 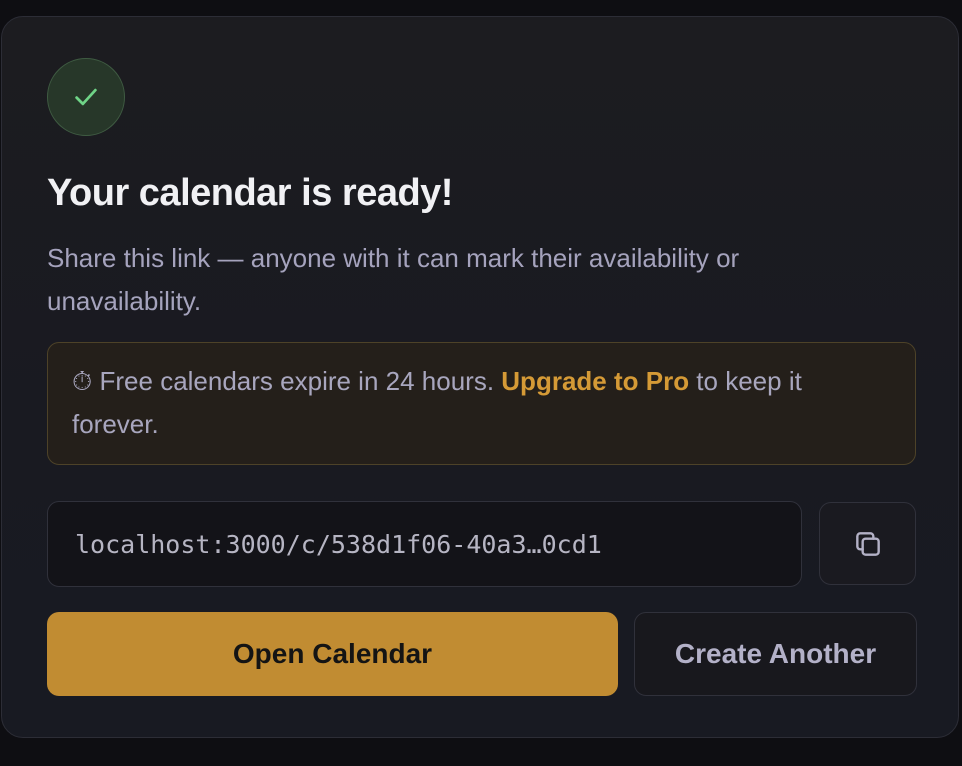 I want to click on create-another-button: Create Another, so click(x=775, y=654).